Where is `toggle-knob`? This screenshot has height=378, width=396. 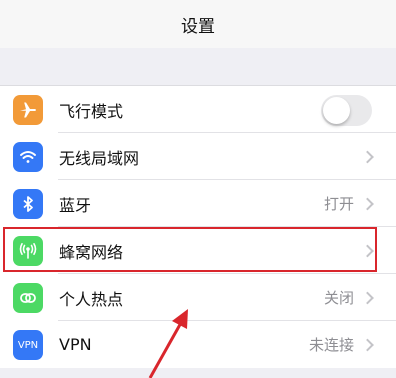 toggle-knob is located at coordinates (336, 110).